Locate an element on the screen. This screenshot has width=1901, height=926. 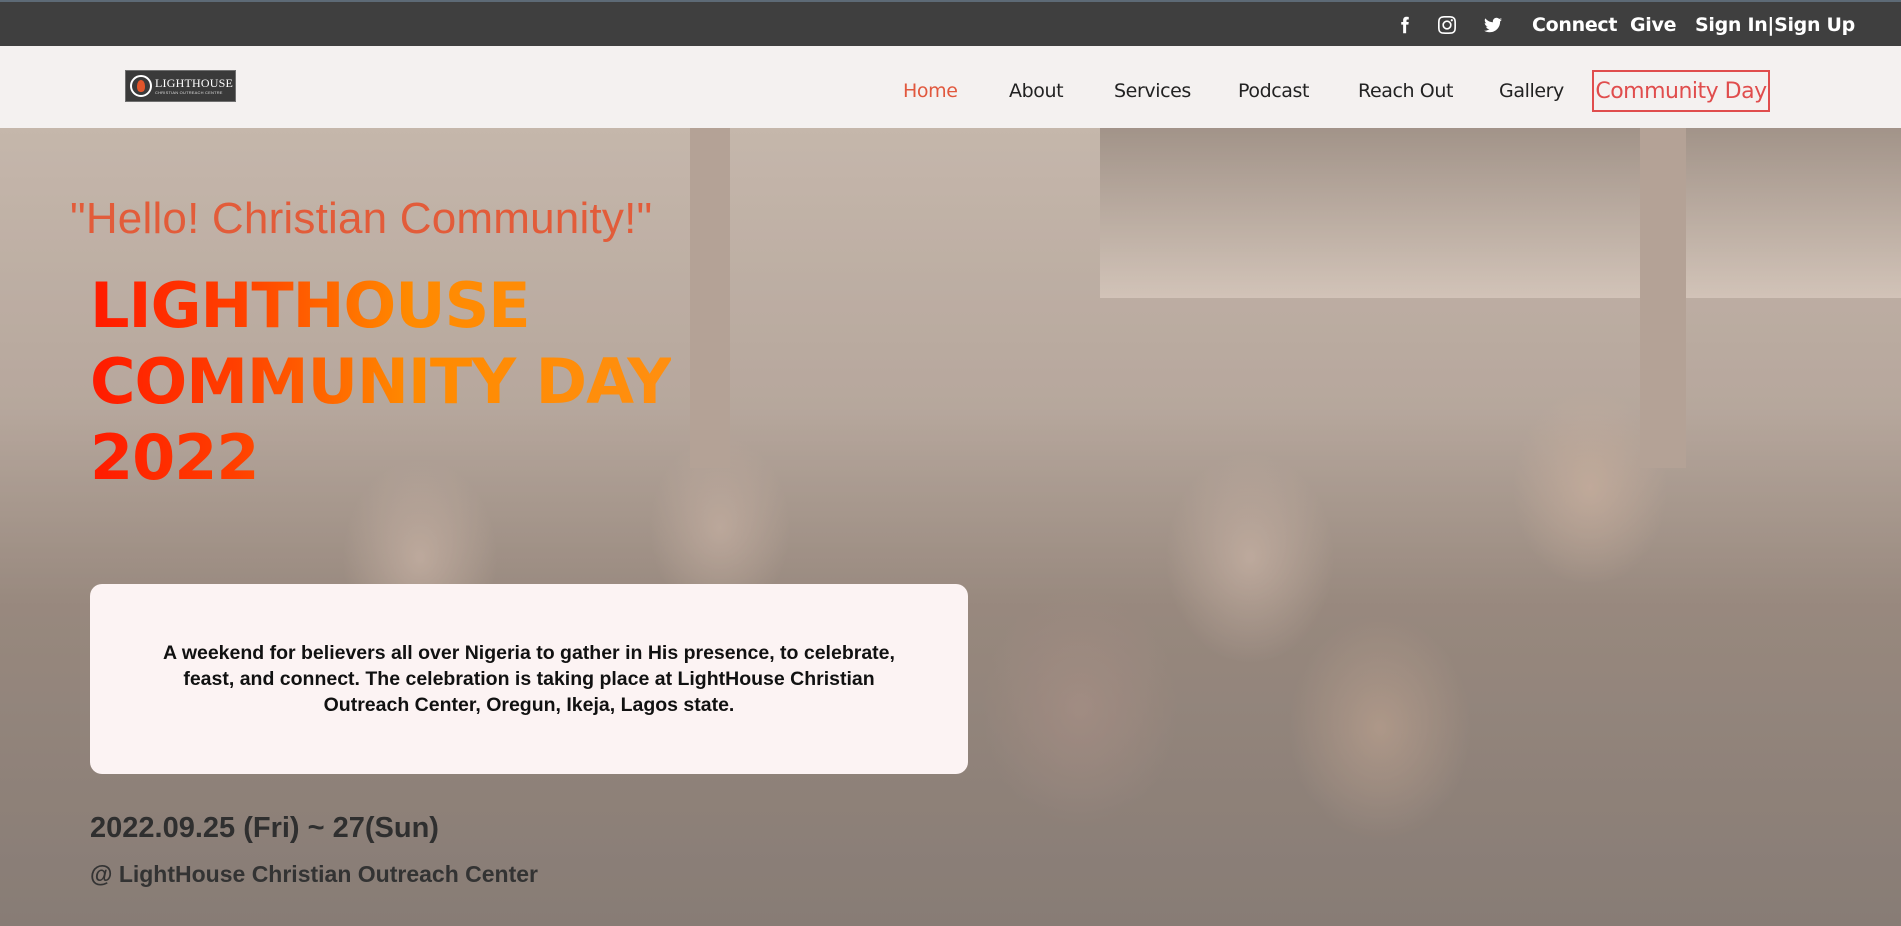
nav-reach-out: Reach Out is located at coordinates (1405, 91).